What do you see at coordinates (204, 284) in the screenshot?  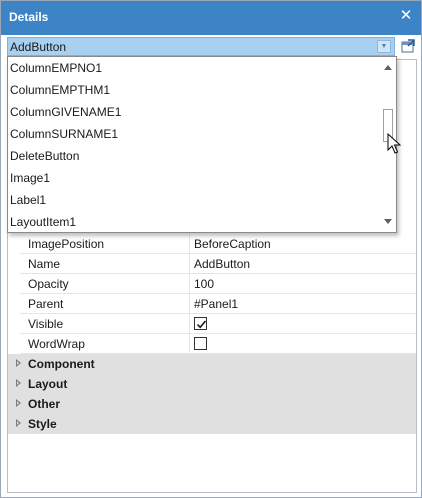 I see `property-value: 100` at bounding box center [204, 284].